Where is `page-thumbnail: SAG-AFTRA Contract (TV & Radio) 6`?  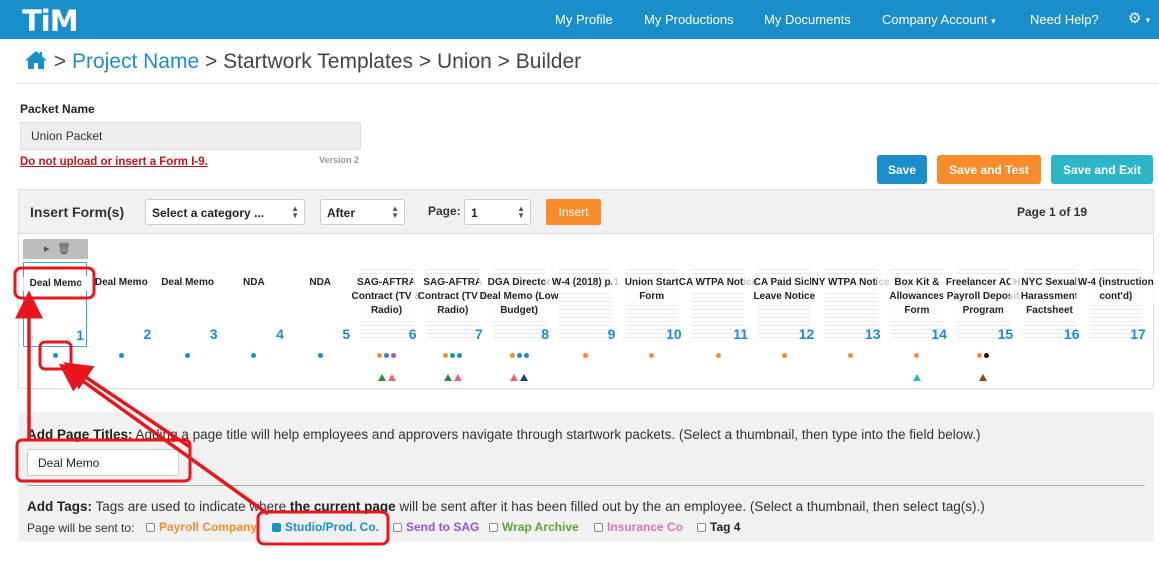
page-thumbnail: SAG-AFTRA Contract (TV & Radio) 6 is located at coordinates (386, 304).